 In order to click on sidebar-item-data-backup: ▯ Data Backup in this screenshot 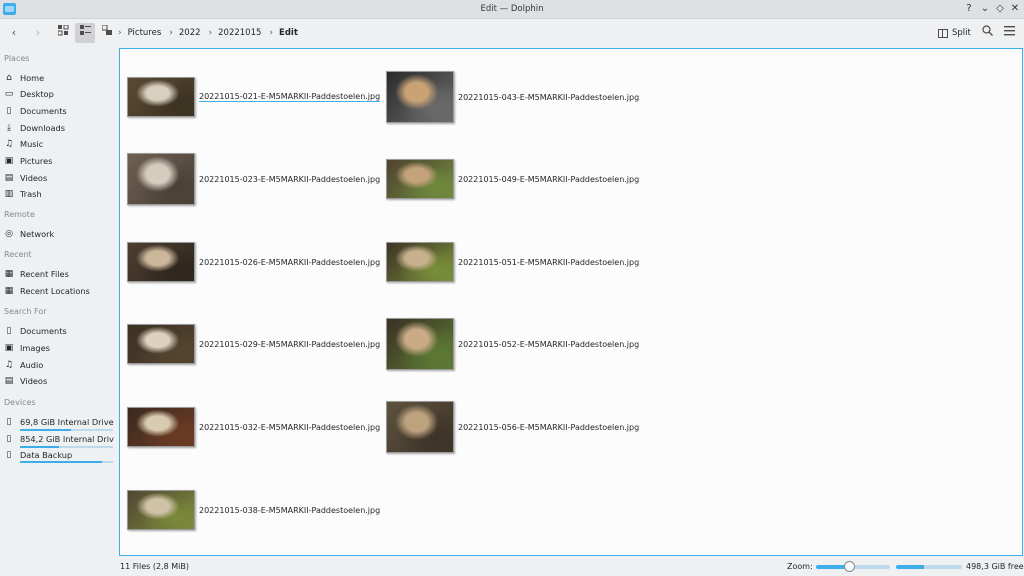, I will do `click(59, 454)`.